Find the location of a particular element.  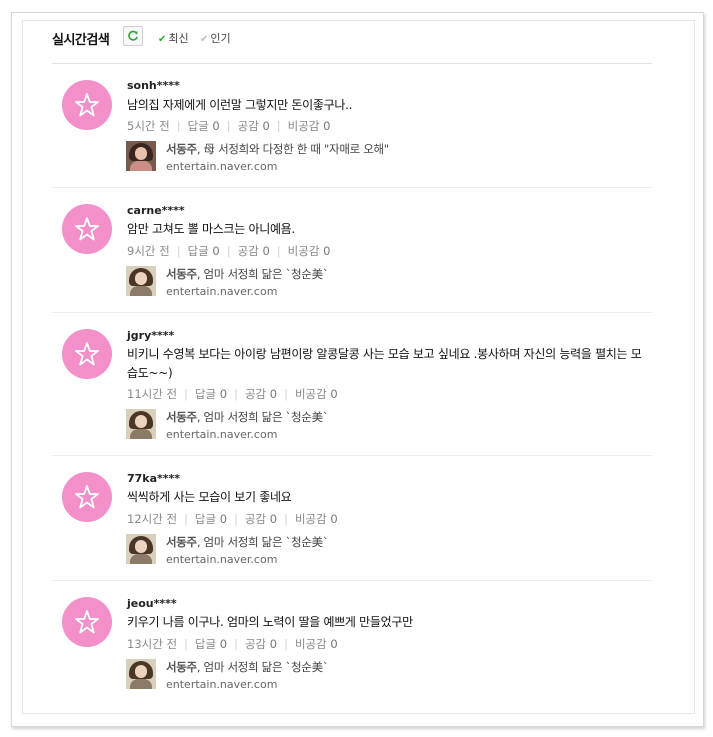

comment-text: 키우기 나름 이구나. 엄마의 노력이 딸을 예쁘게 만들었구만 is located at coordinates (270, 622).